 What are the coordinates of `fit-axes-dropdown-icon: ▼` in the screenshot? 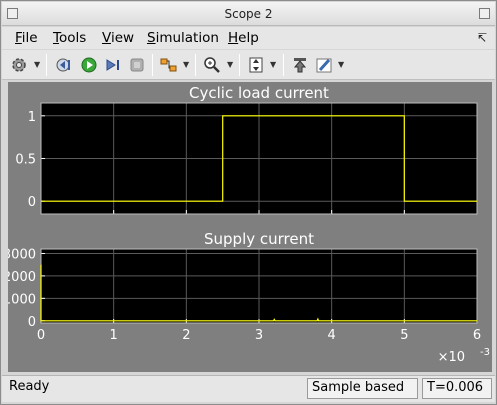 It's located at (273, 64).